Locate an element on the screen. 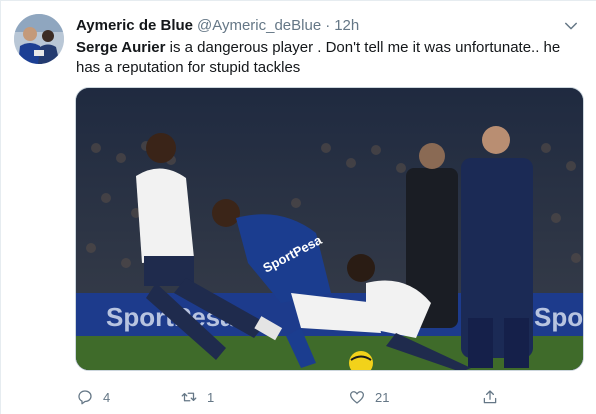 Image resolution: width=596 pixels, height=414 pixels. retweet-button: 1 is located at coordinates (197, 397).